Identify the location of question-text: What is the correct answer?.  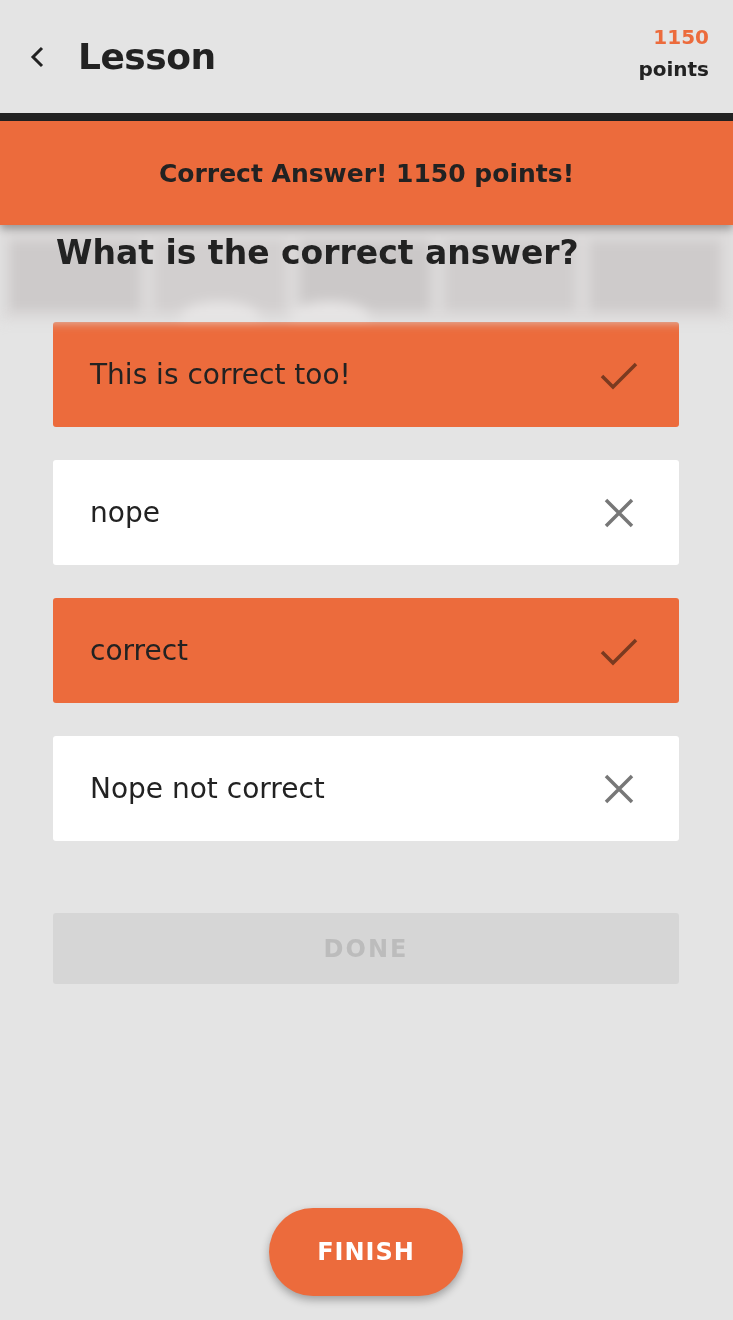
(317, 252).